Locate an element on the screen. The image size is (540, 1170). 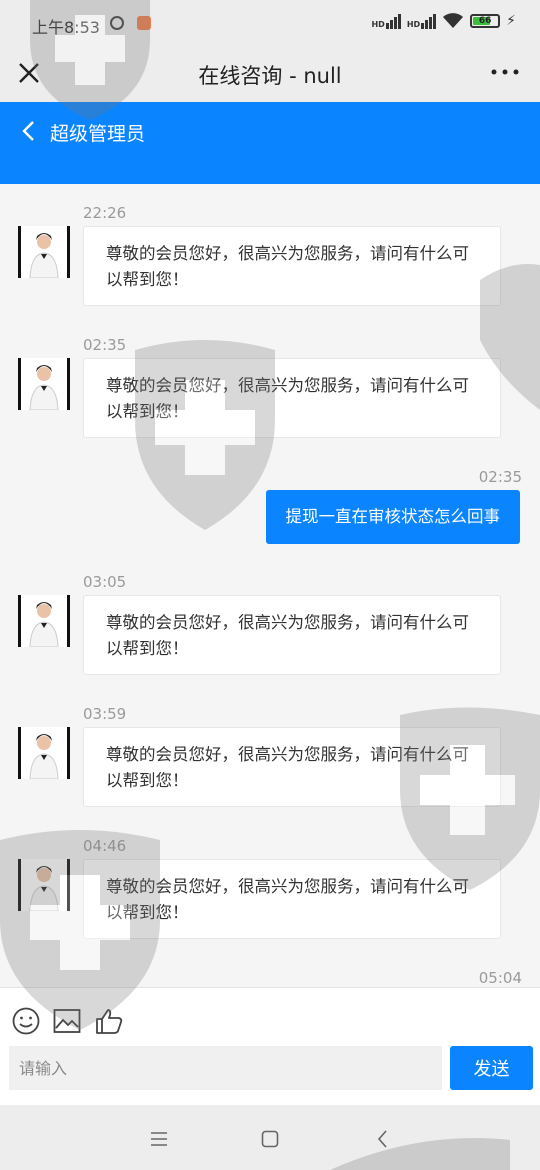
back-nav-icon is located at coordinates (383, 1139).